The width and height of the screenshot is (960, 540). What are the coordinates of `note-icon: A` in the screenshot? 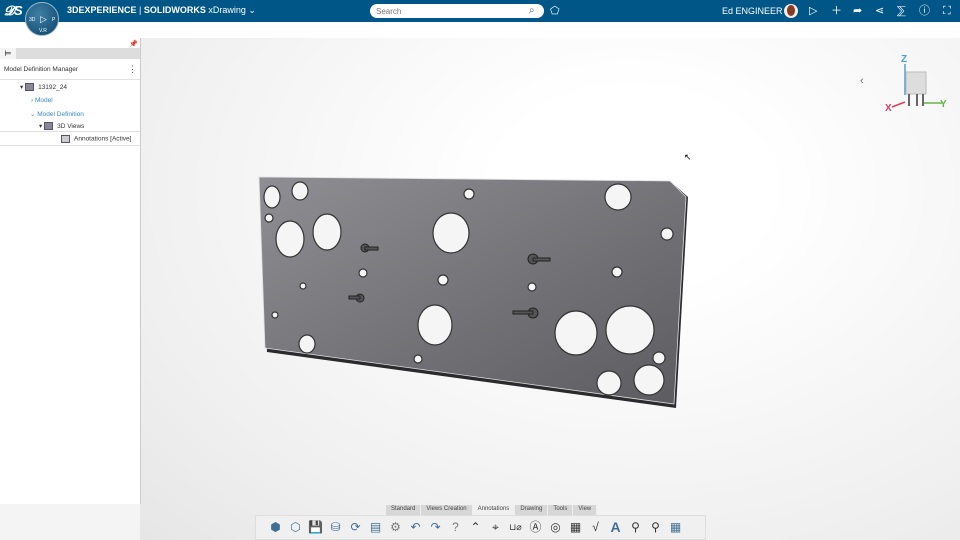 It's located at (615, 527).